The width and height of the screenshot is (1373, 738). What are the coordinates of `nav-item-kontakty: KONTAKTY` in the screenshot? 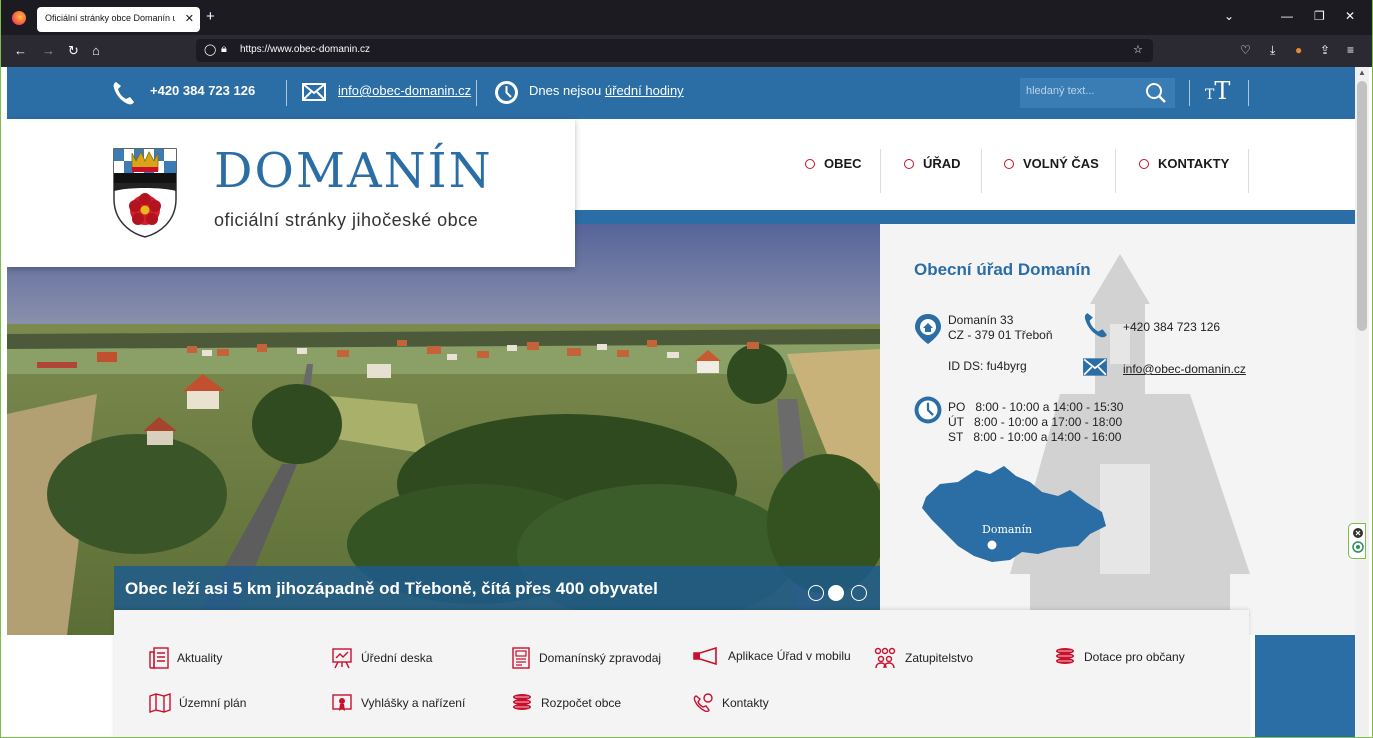 It's located at (1184, 163).